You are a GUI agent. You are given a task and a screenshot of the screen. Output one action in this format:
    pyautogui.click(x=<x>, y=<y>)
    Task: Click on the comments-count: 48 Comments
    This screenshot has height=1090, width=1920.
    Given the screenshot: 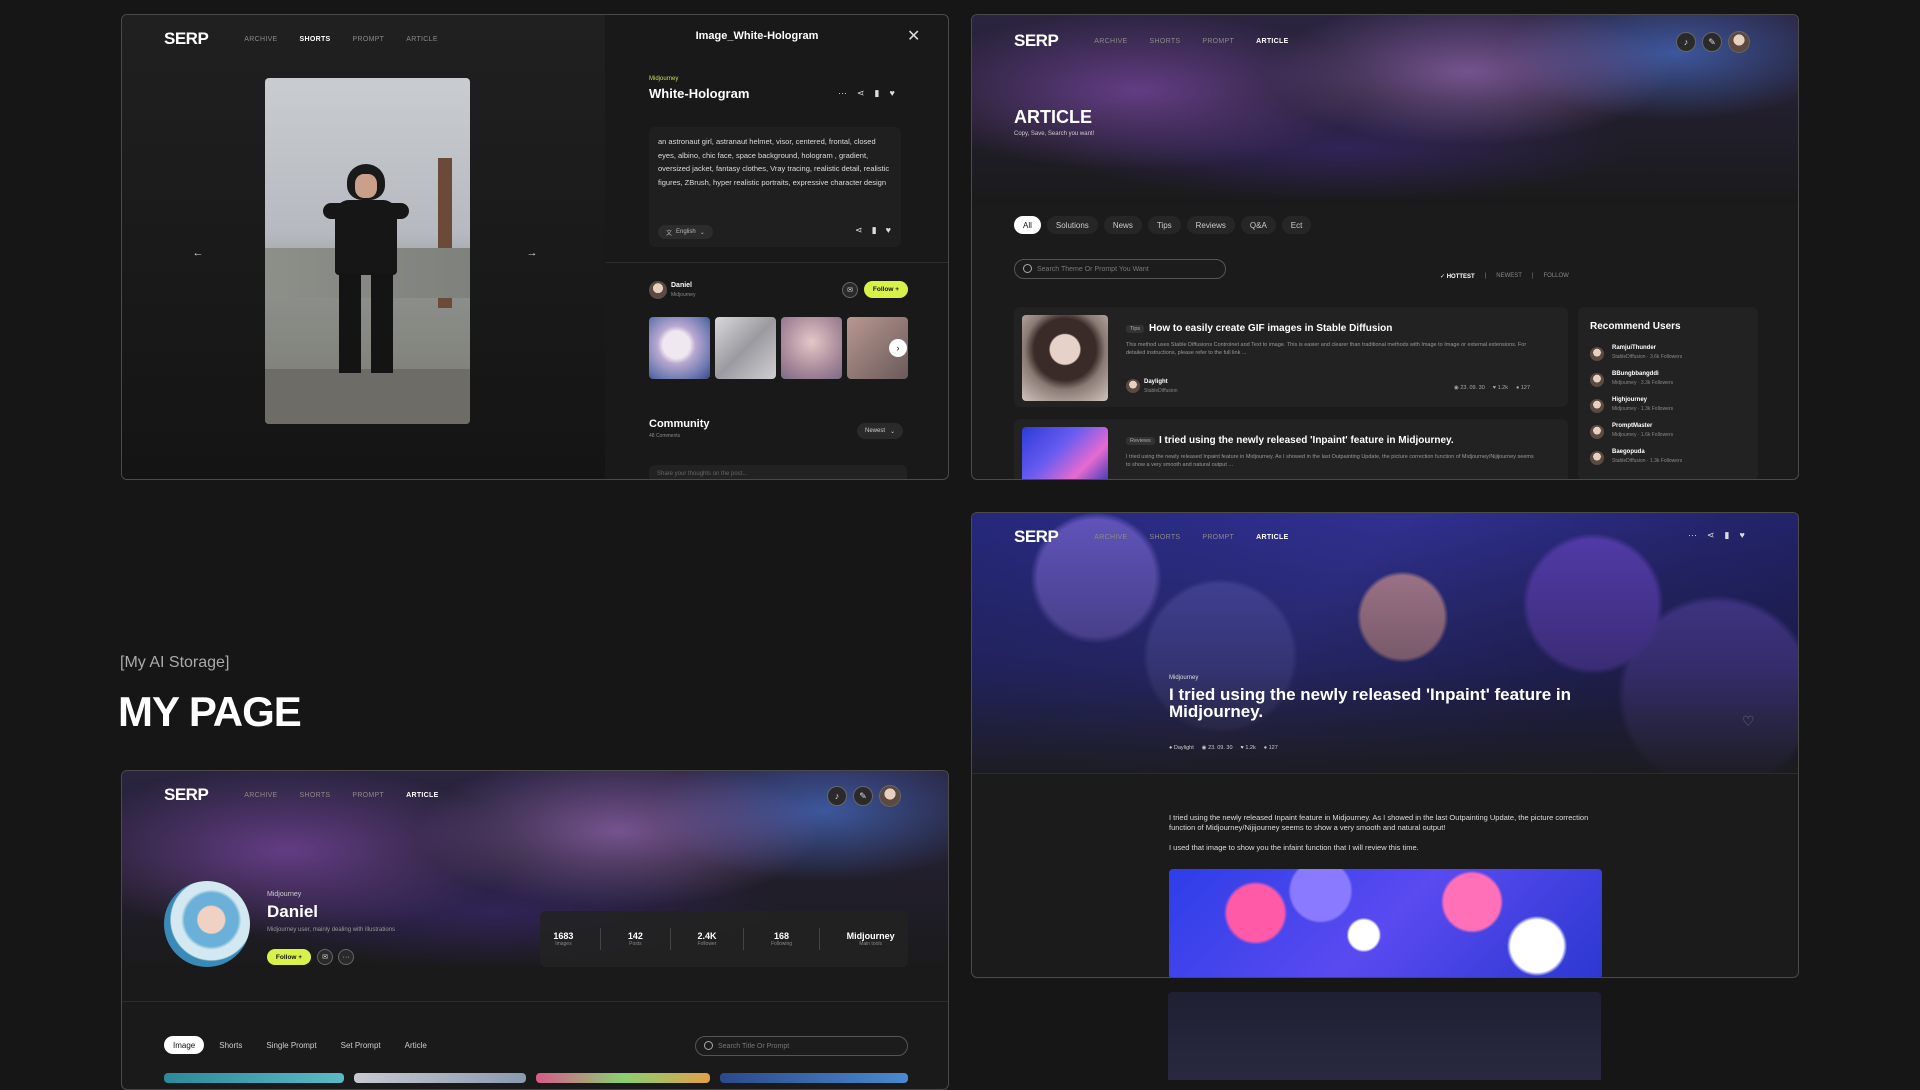 What is the action you would take?
    pyautogui.click(x=665, y=436)
    